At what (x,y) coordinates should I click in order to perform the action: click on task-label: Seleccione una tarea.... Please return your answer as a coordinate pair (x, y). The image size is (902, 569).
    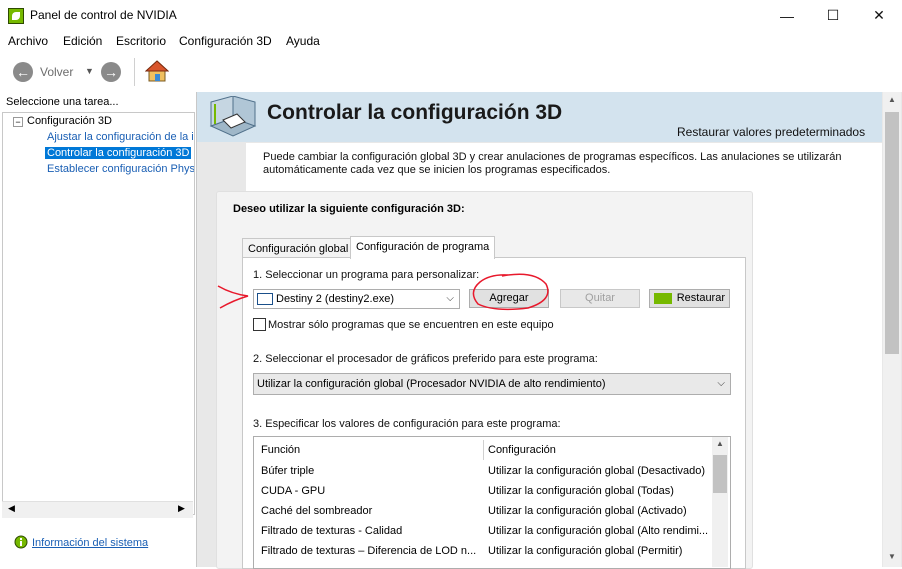
    Looking at the image, I should click on (62, 102).